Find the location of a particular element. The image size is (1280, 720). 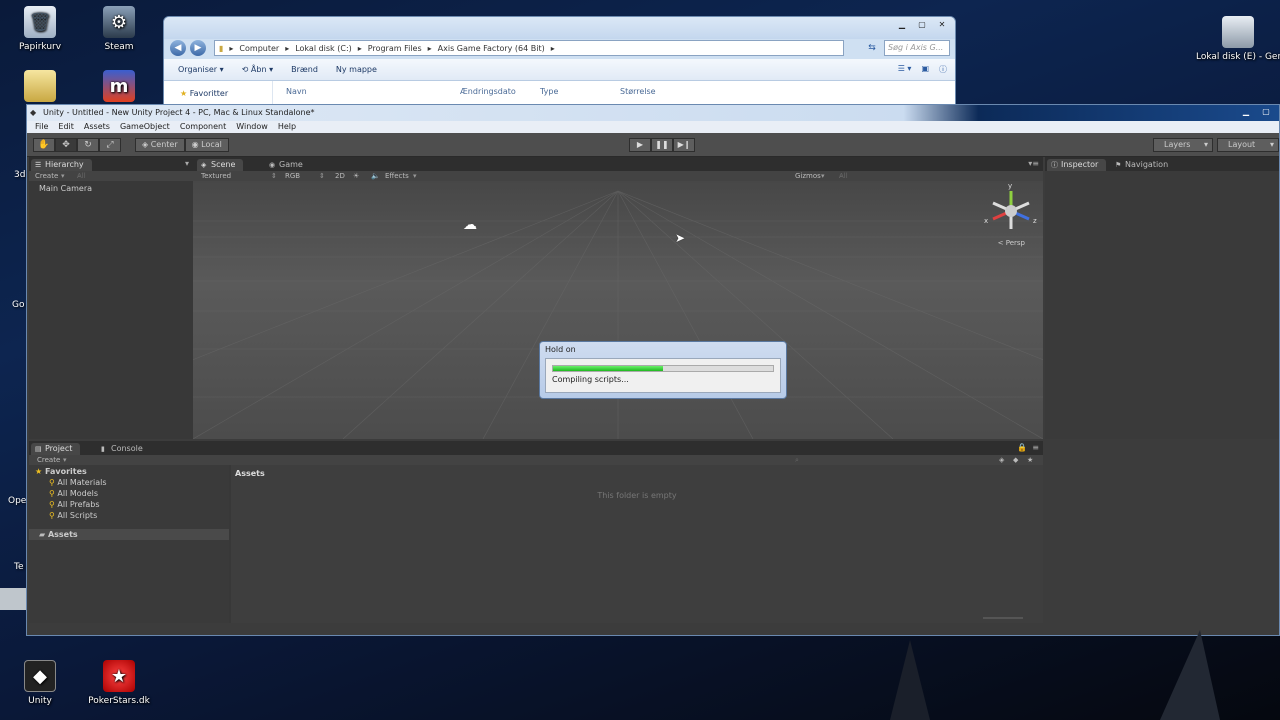

wallpaper-decor is located at coordinates (1055, 675).